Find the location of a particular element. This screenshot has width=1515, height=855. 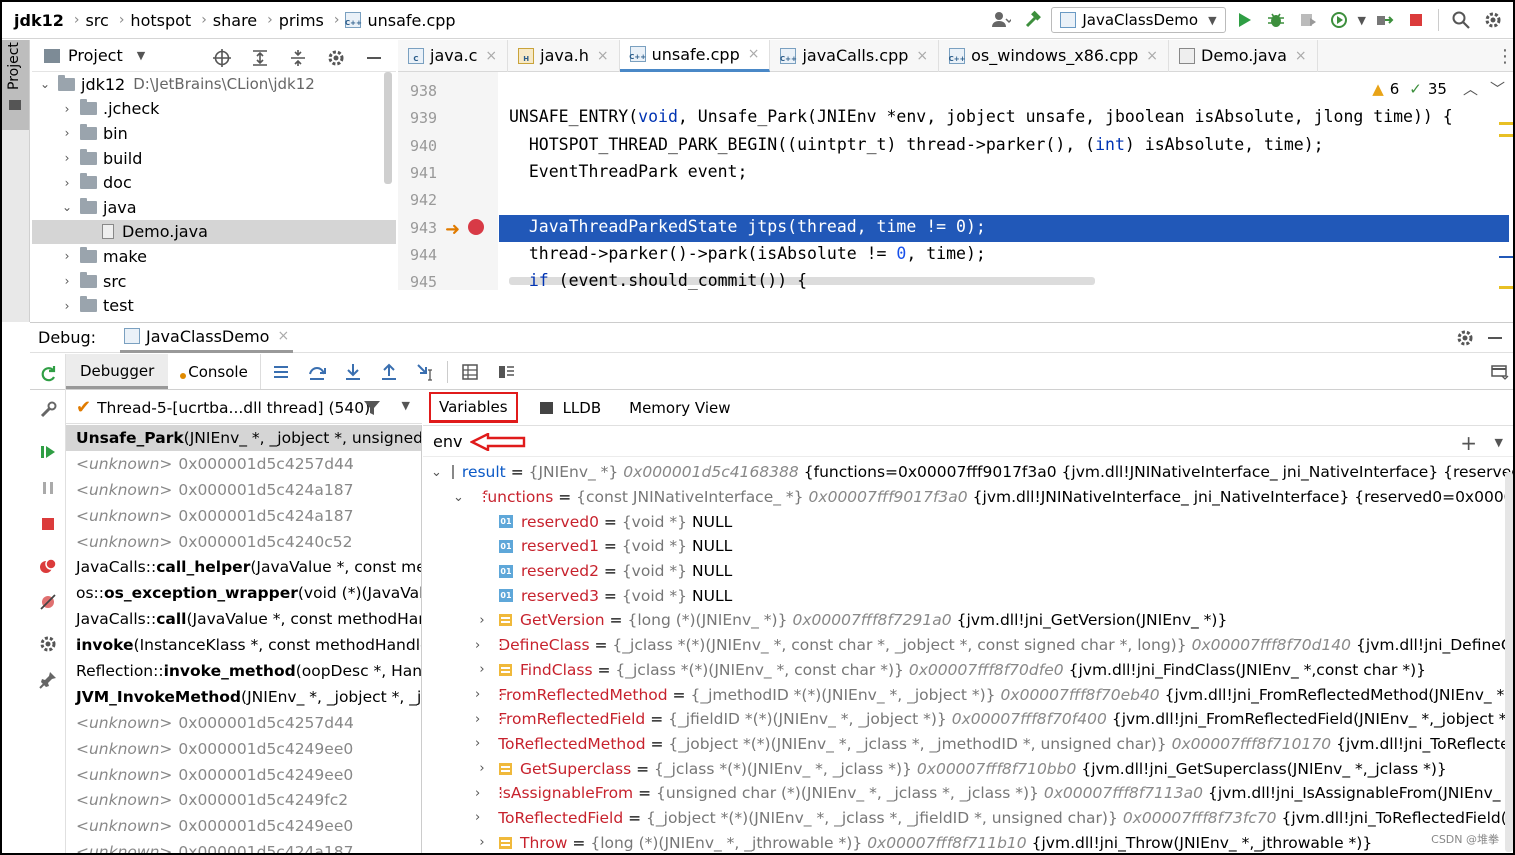

breadcrumb-item: unsafe.cpp is located at coordinates (411, 20).